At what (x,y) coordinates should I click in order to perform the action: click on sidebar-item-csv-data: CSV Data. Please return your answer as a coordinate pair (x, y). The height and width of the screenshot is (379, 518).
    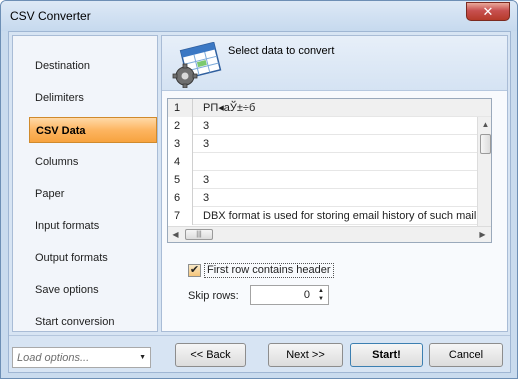
    Looking at the image, I should click on (93, 130).